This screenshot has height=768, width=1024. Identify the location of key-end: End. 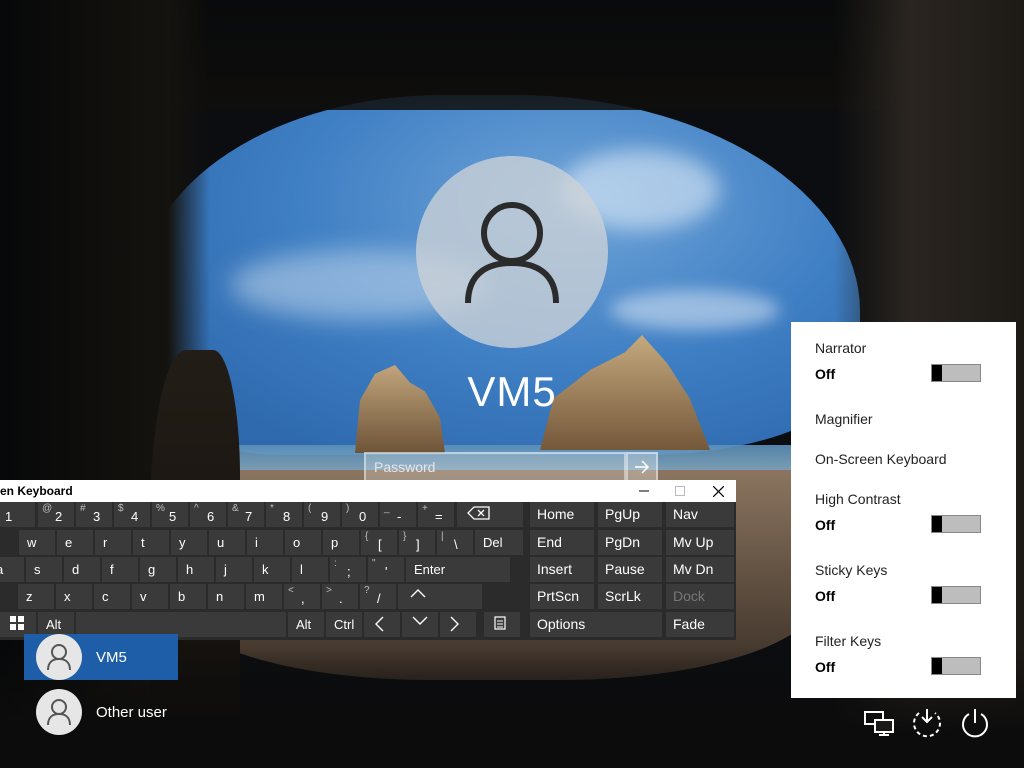
(562, 542).